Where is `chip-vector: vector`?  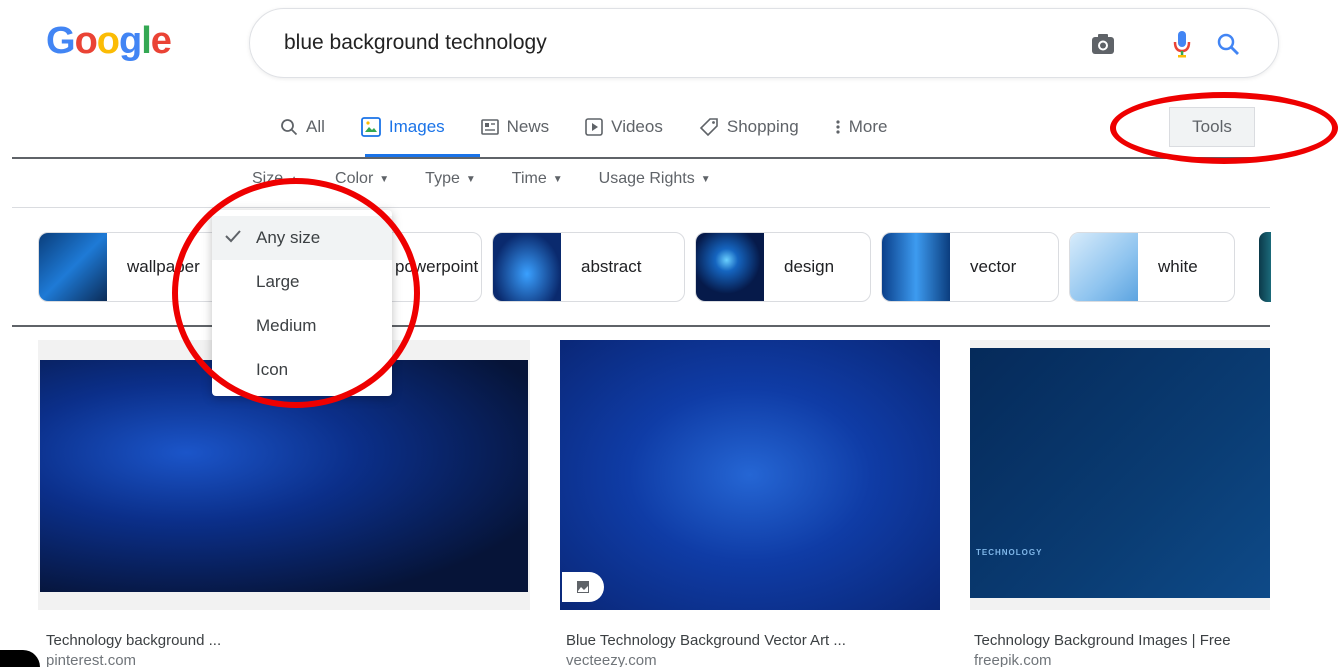
chip-vector: vector is located at coordinates (970, 267).